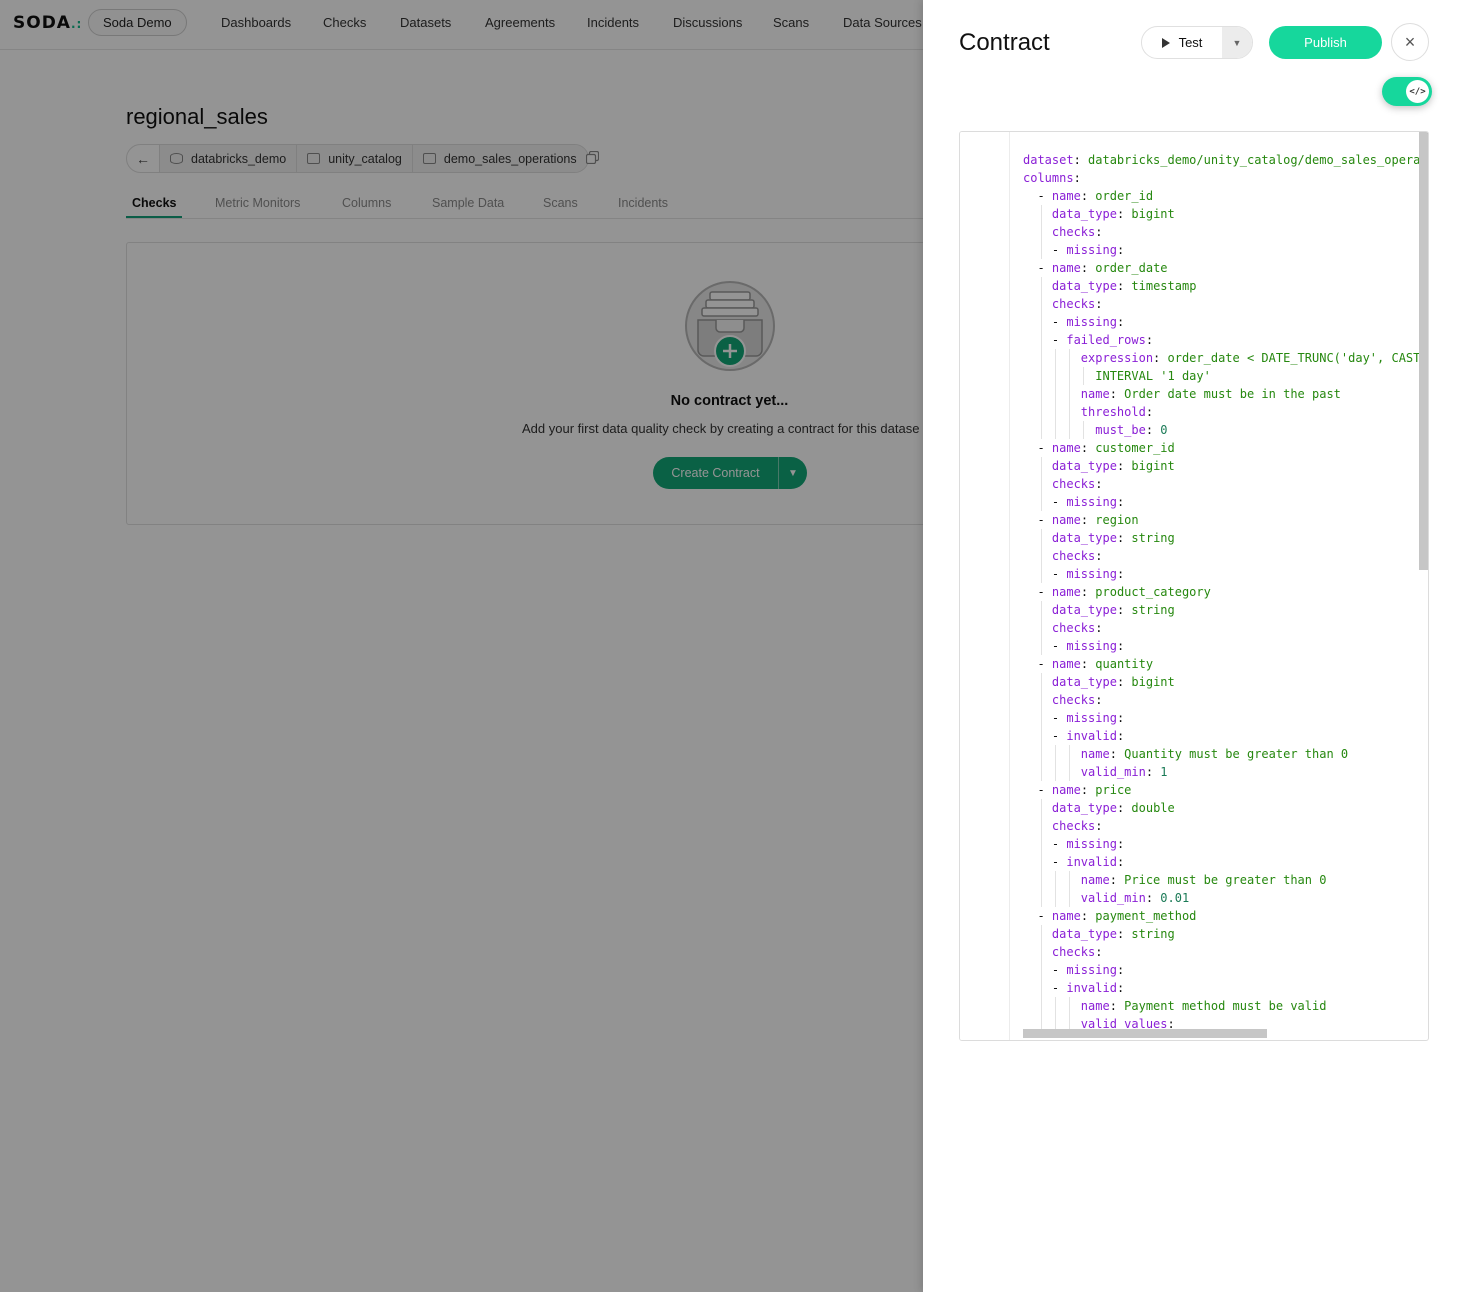  What do you see at coordinates (1222, 286) in the screenshot?
I see `code-line: 8 data_type: timestamp` at bounding box center [1222, 286].